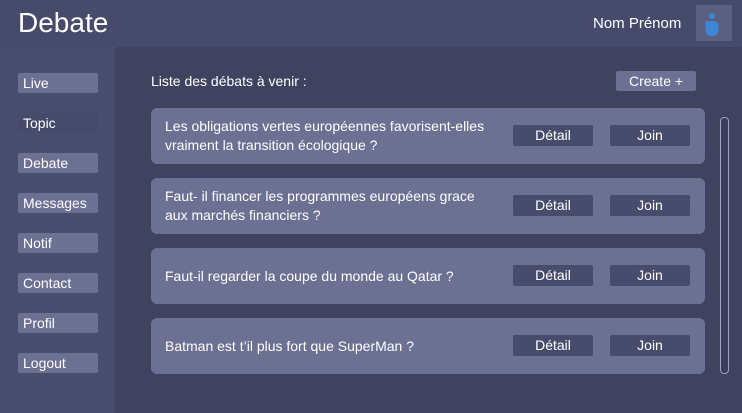  I want to click on user-icon, so click(712, 24).